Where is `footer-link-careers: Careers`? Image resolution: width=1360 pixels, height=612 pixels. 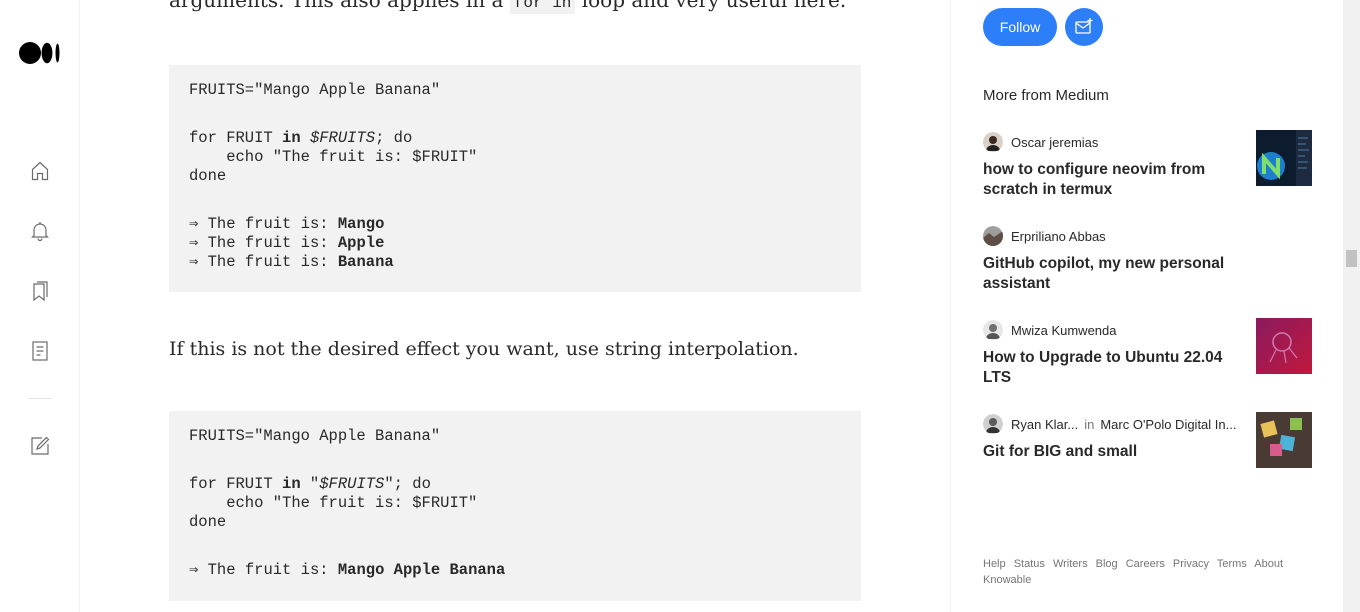 footer-link-careers: Careers is located at coordinates (1145, 564).